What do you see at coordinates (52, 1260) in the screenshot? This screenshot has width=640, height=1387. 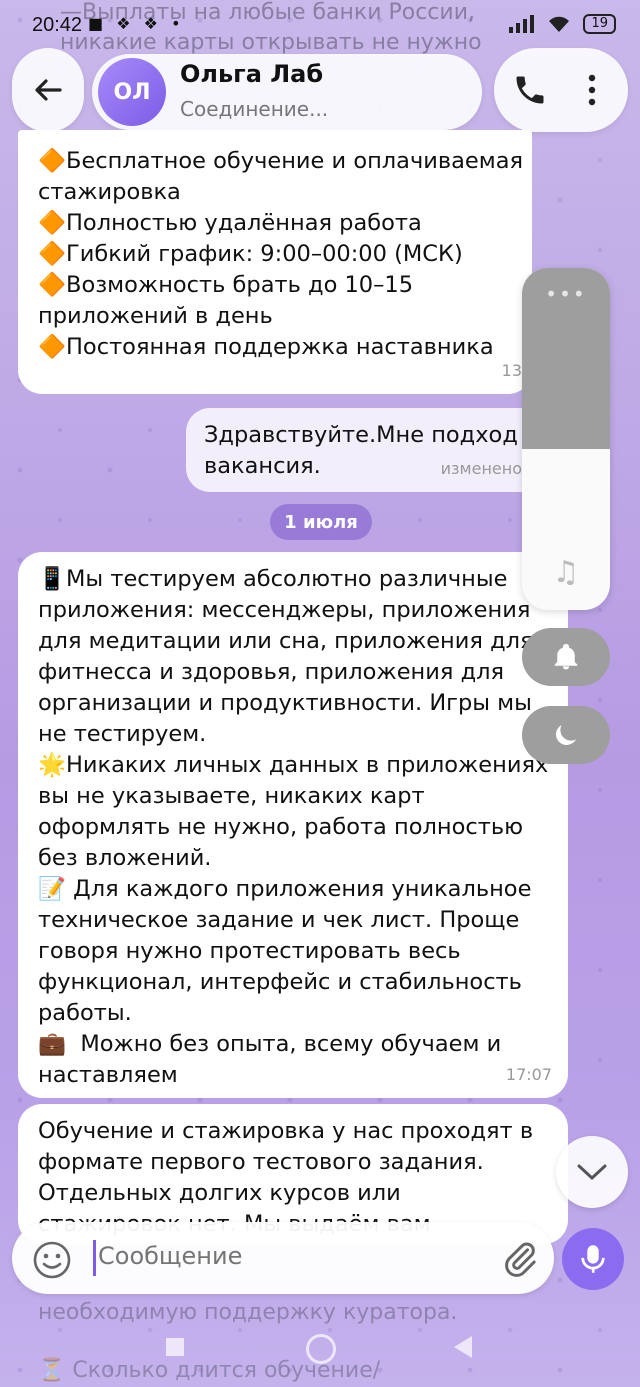 I see `emoji-icon` at bounding box center [52, 1260].